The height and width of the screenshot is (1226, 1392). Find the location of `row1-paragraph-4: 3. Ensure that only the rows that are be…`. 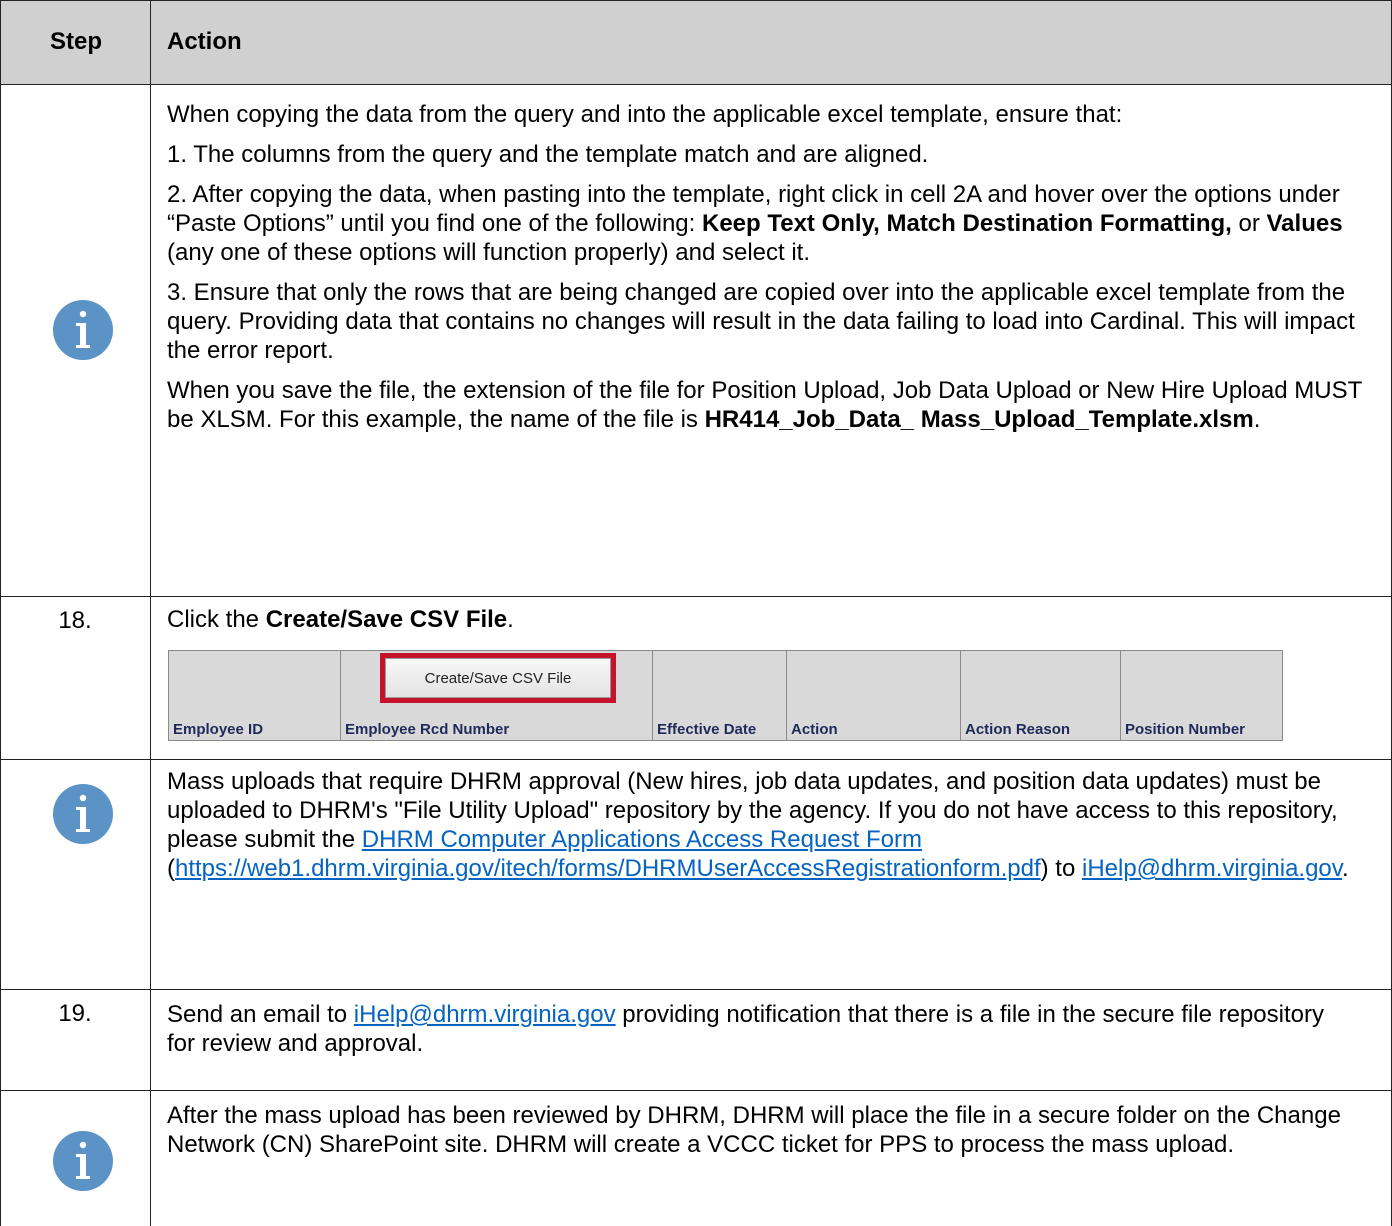

row1-paragraph-4: 3. Ensure that only the rows that are be… is located at coordinates (761, 321).